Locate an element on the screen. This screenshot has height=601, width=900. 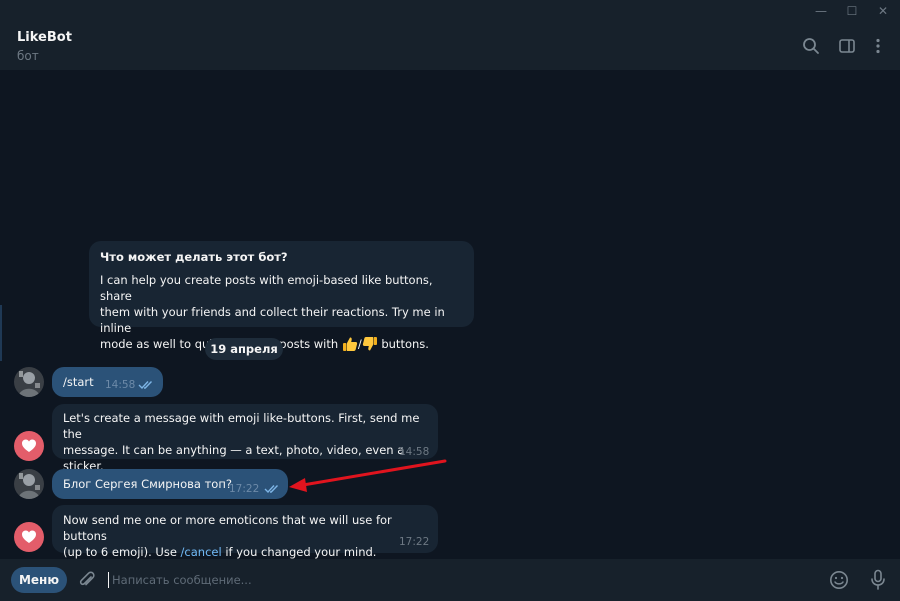
message-bubble-outgoing: /start 14:58 is located at coordinates (107, 382).